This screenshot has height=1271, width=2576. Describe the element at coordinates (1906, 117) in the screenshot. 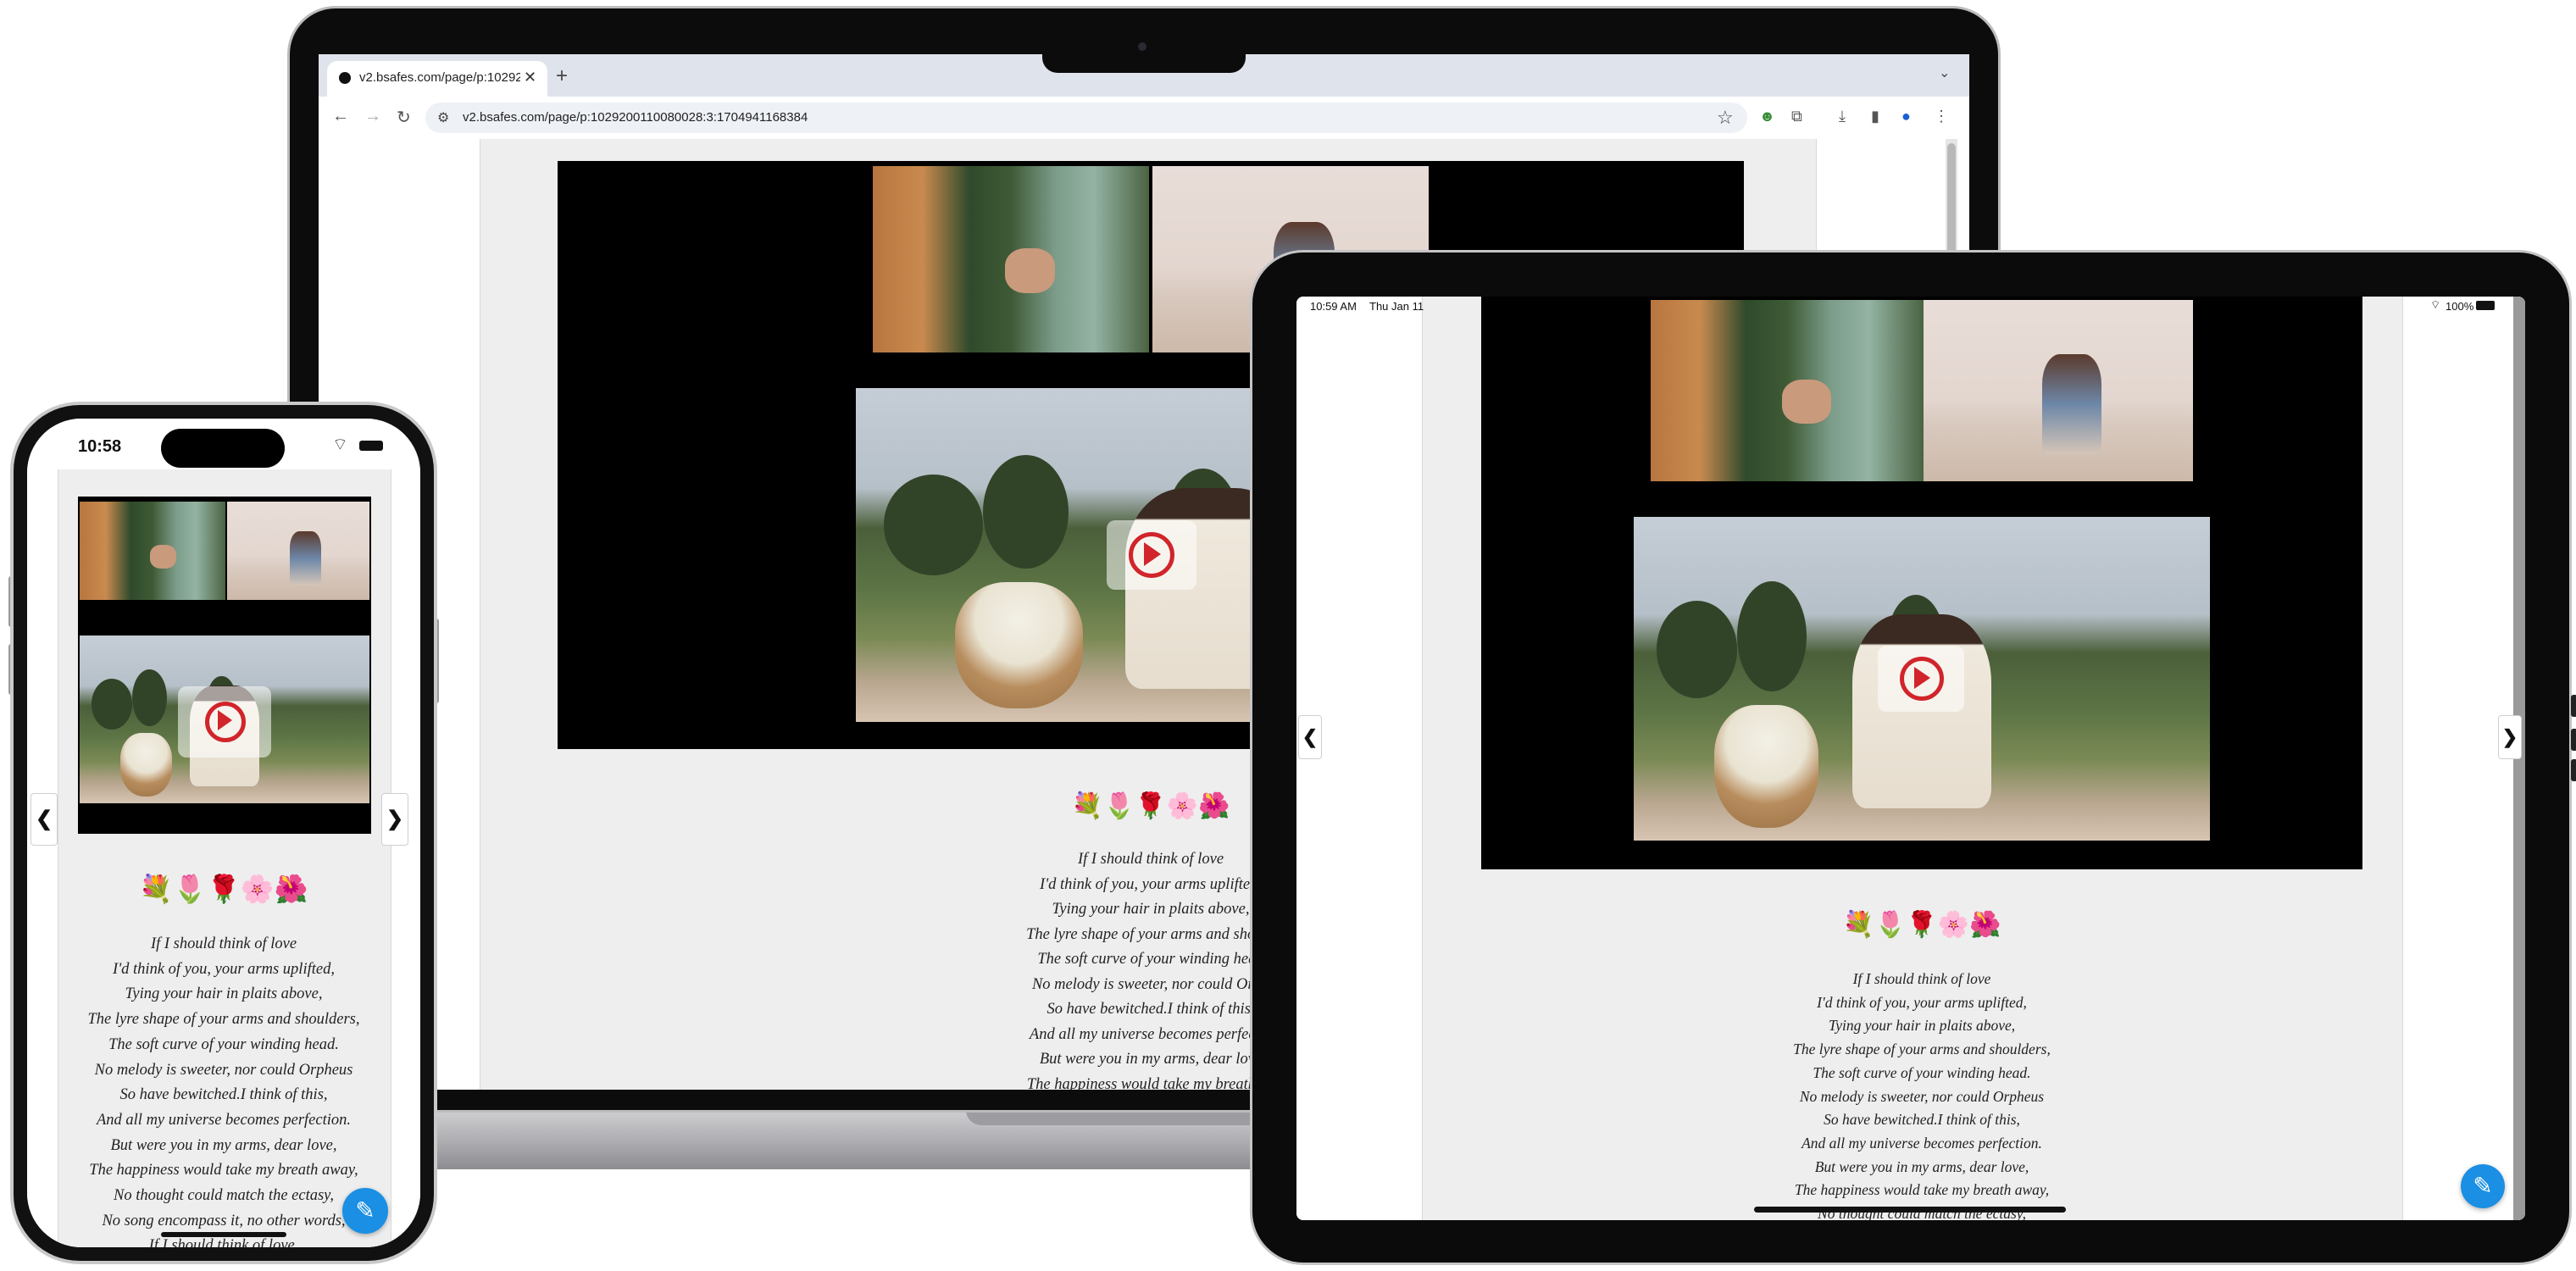

I see `profile-avatar-icon: ●` at that location.